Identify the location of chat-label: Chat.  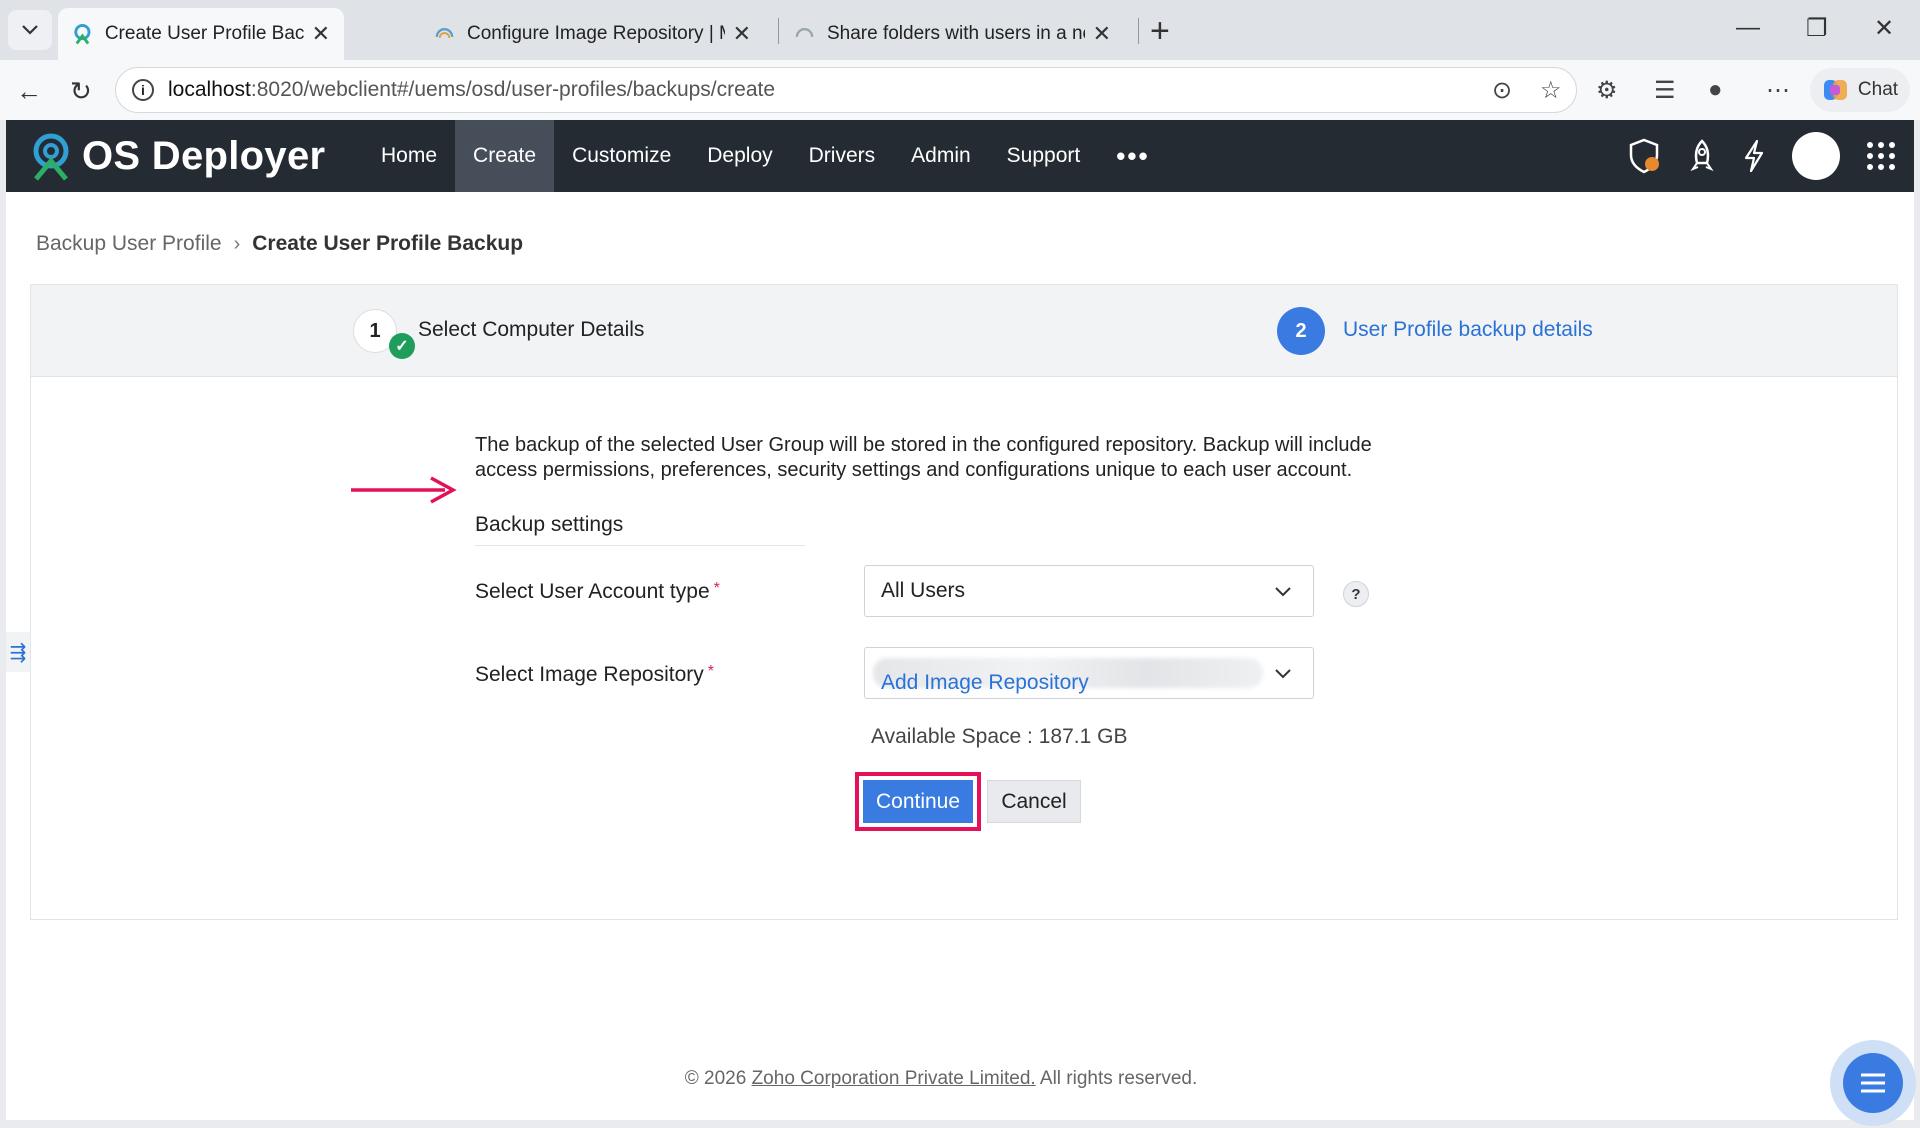
(1878, 89).